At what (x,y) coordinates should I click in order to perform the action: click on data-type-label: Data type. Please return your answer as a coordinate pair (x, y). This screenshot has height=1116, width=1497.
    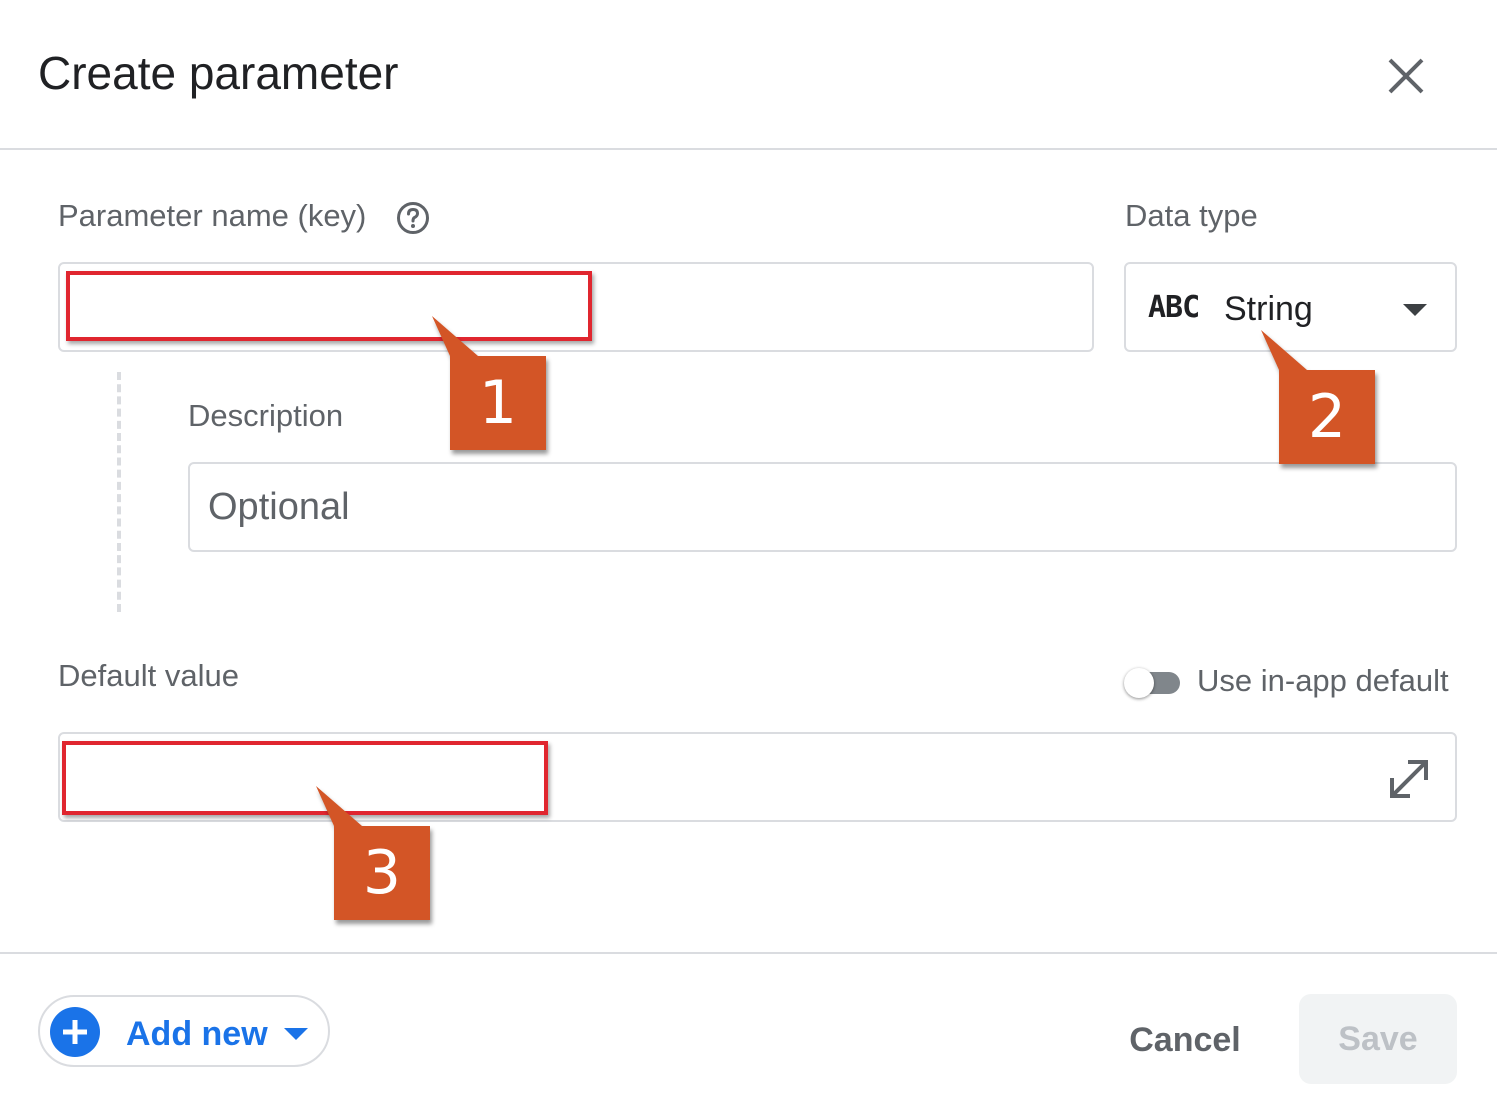
    Looking at the image, I should click on (1191, 215).